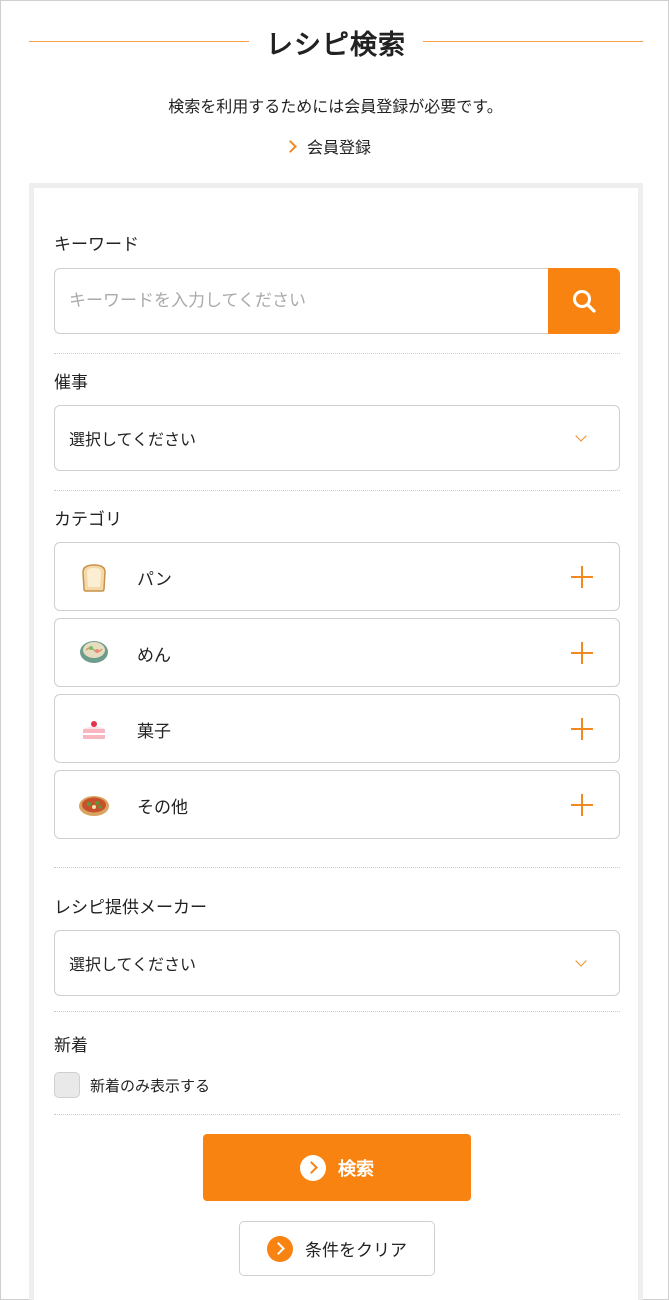 The width and height of the screenshot is (669, 1300). I want to click on page-title: レシピ検索, so click(336, 45).